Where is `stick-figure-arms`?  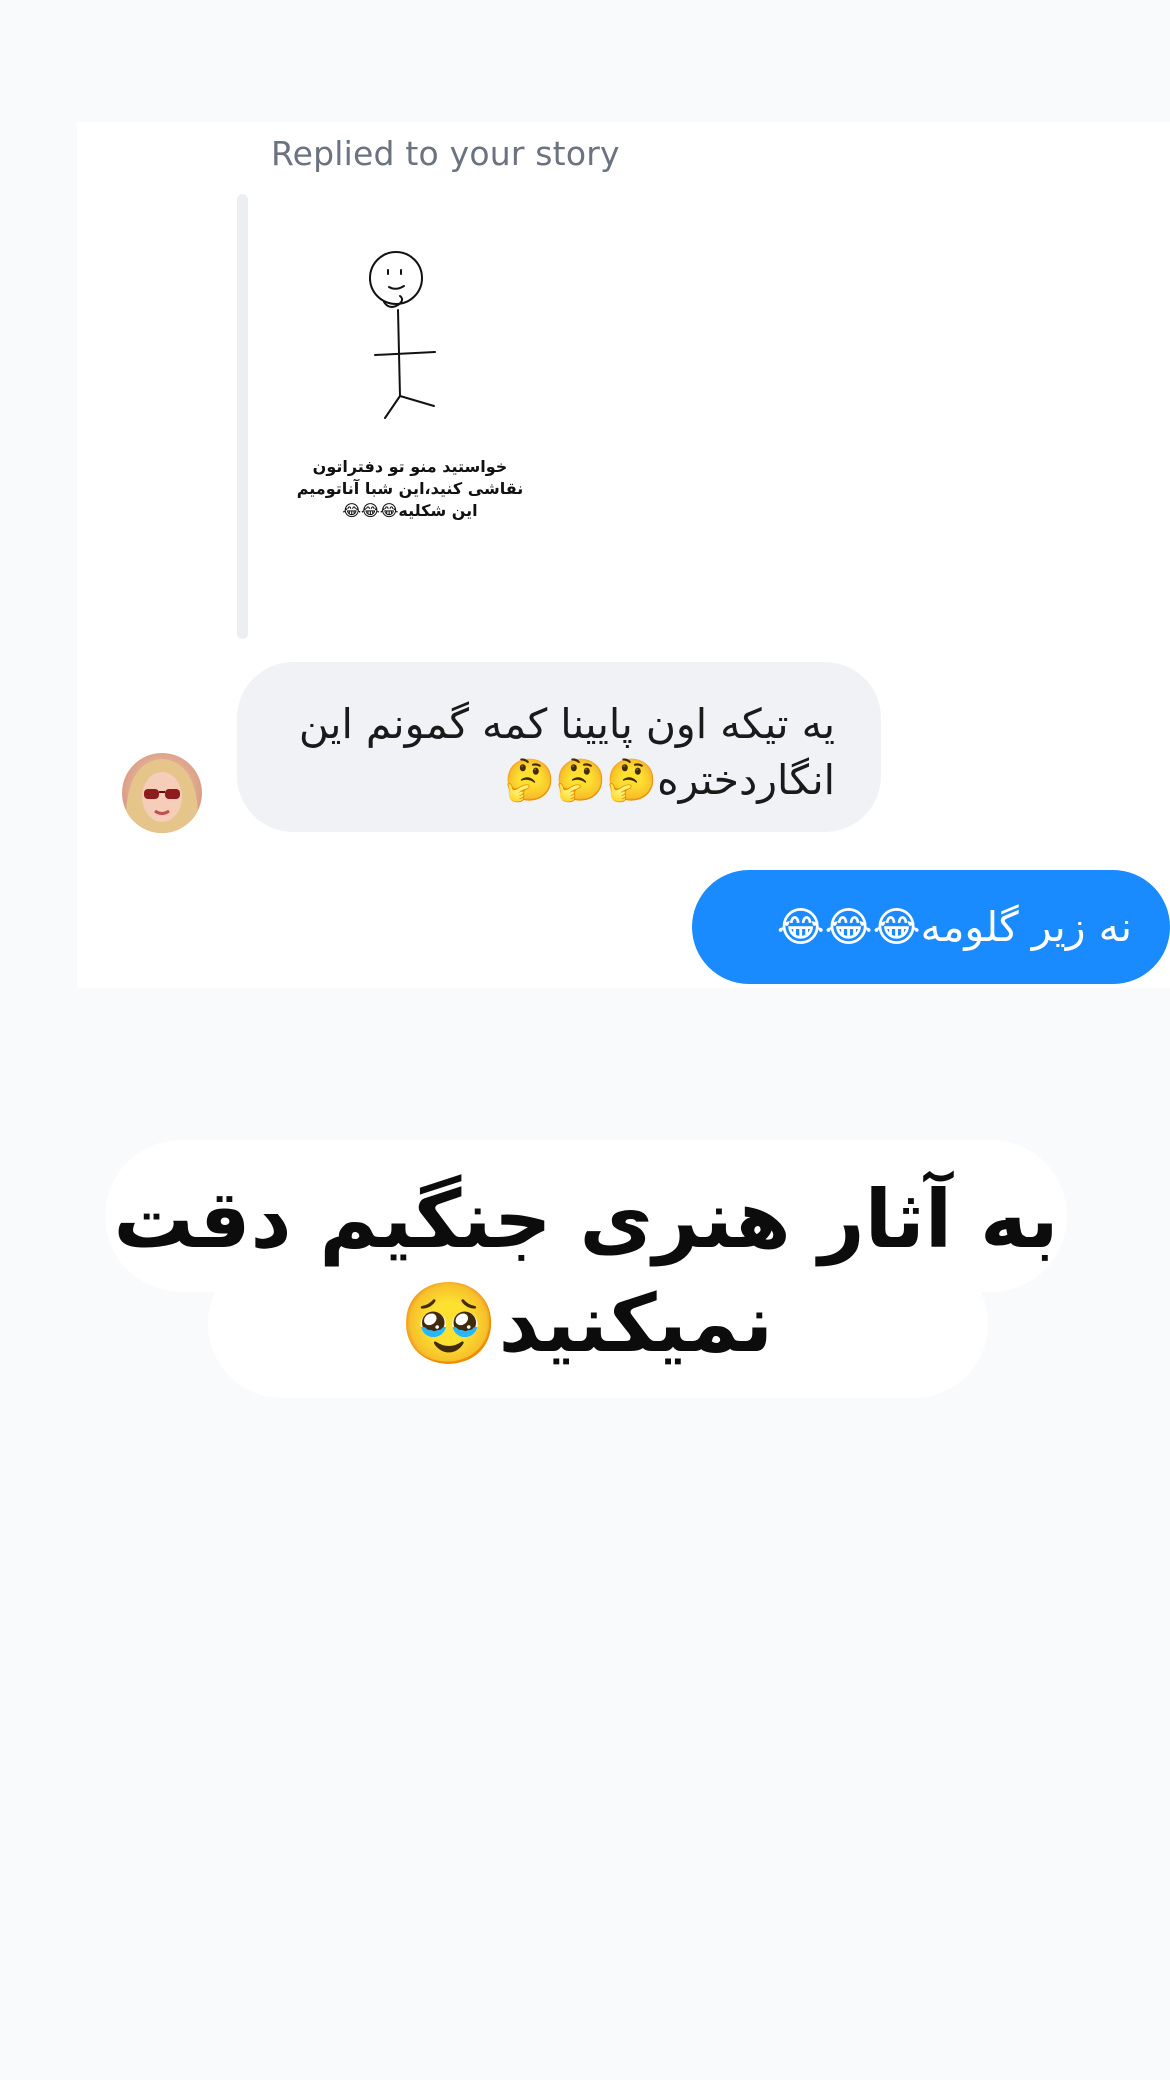 stick-figure-arms is located at coordinates (405, 353).